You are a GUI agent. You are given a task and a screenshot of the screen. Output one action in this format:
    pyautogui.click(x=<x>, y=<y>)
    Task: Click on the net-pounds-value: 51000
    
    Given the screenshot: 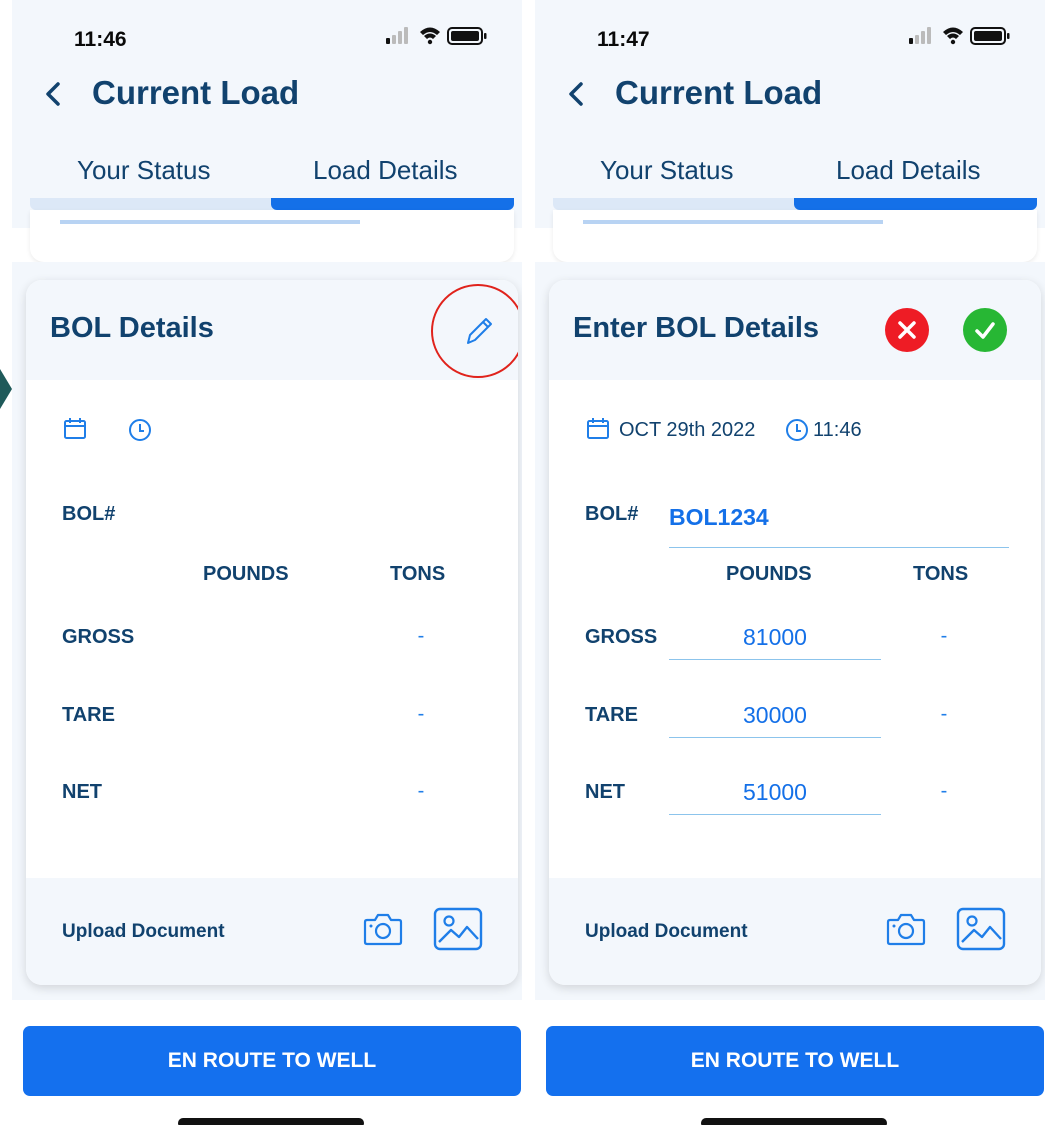 What is the action you would take?
    pyautogui.click(x=775, y=792)
    